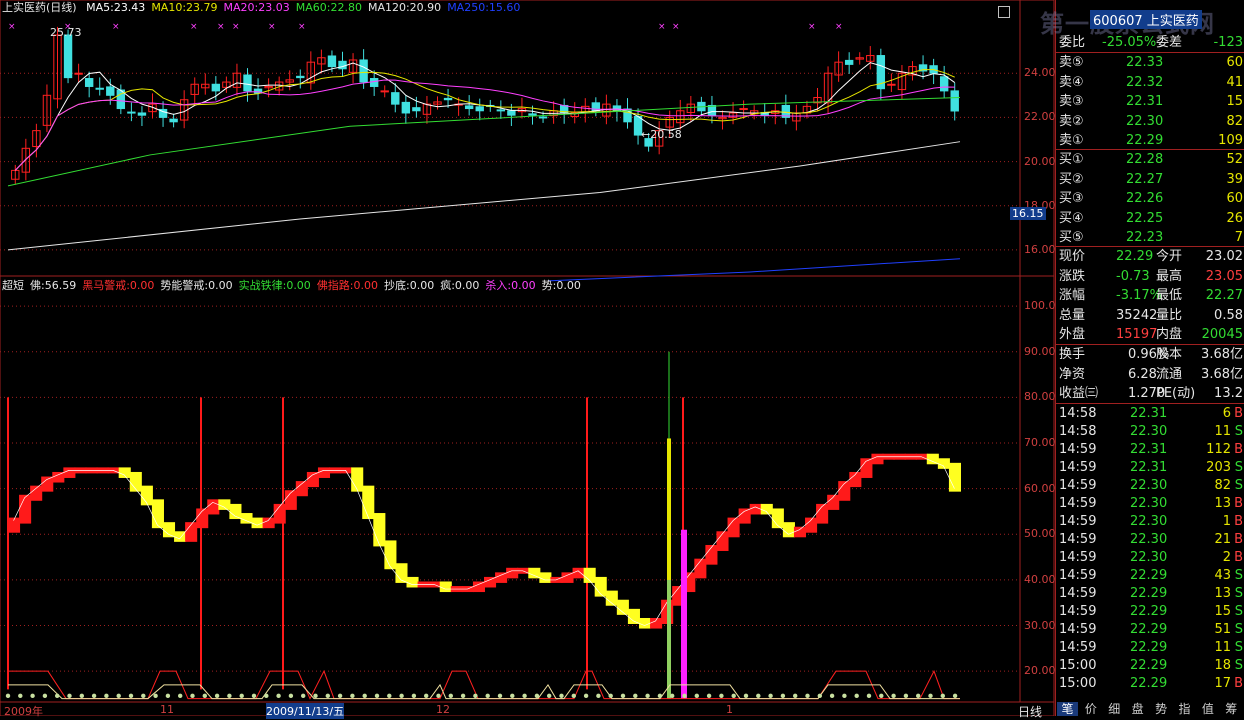 This screenshot has width=1244, height=720. I want to click on indicator-legend-item: 势:0.00, so click(561, 285).